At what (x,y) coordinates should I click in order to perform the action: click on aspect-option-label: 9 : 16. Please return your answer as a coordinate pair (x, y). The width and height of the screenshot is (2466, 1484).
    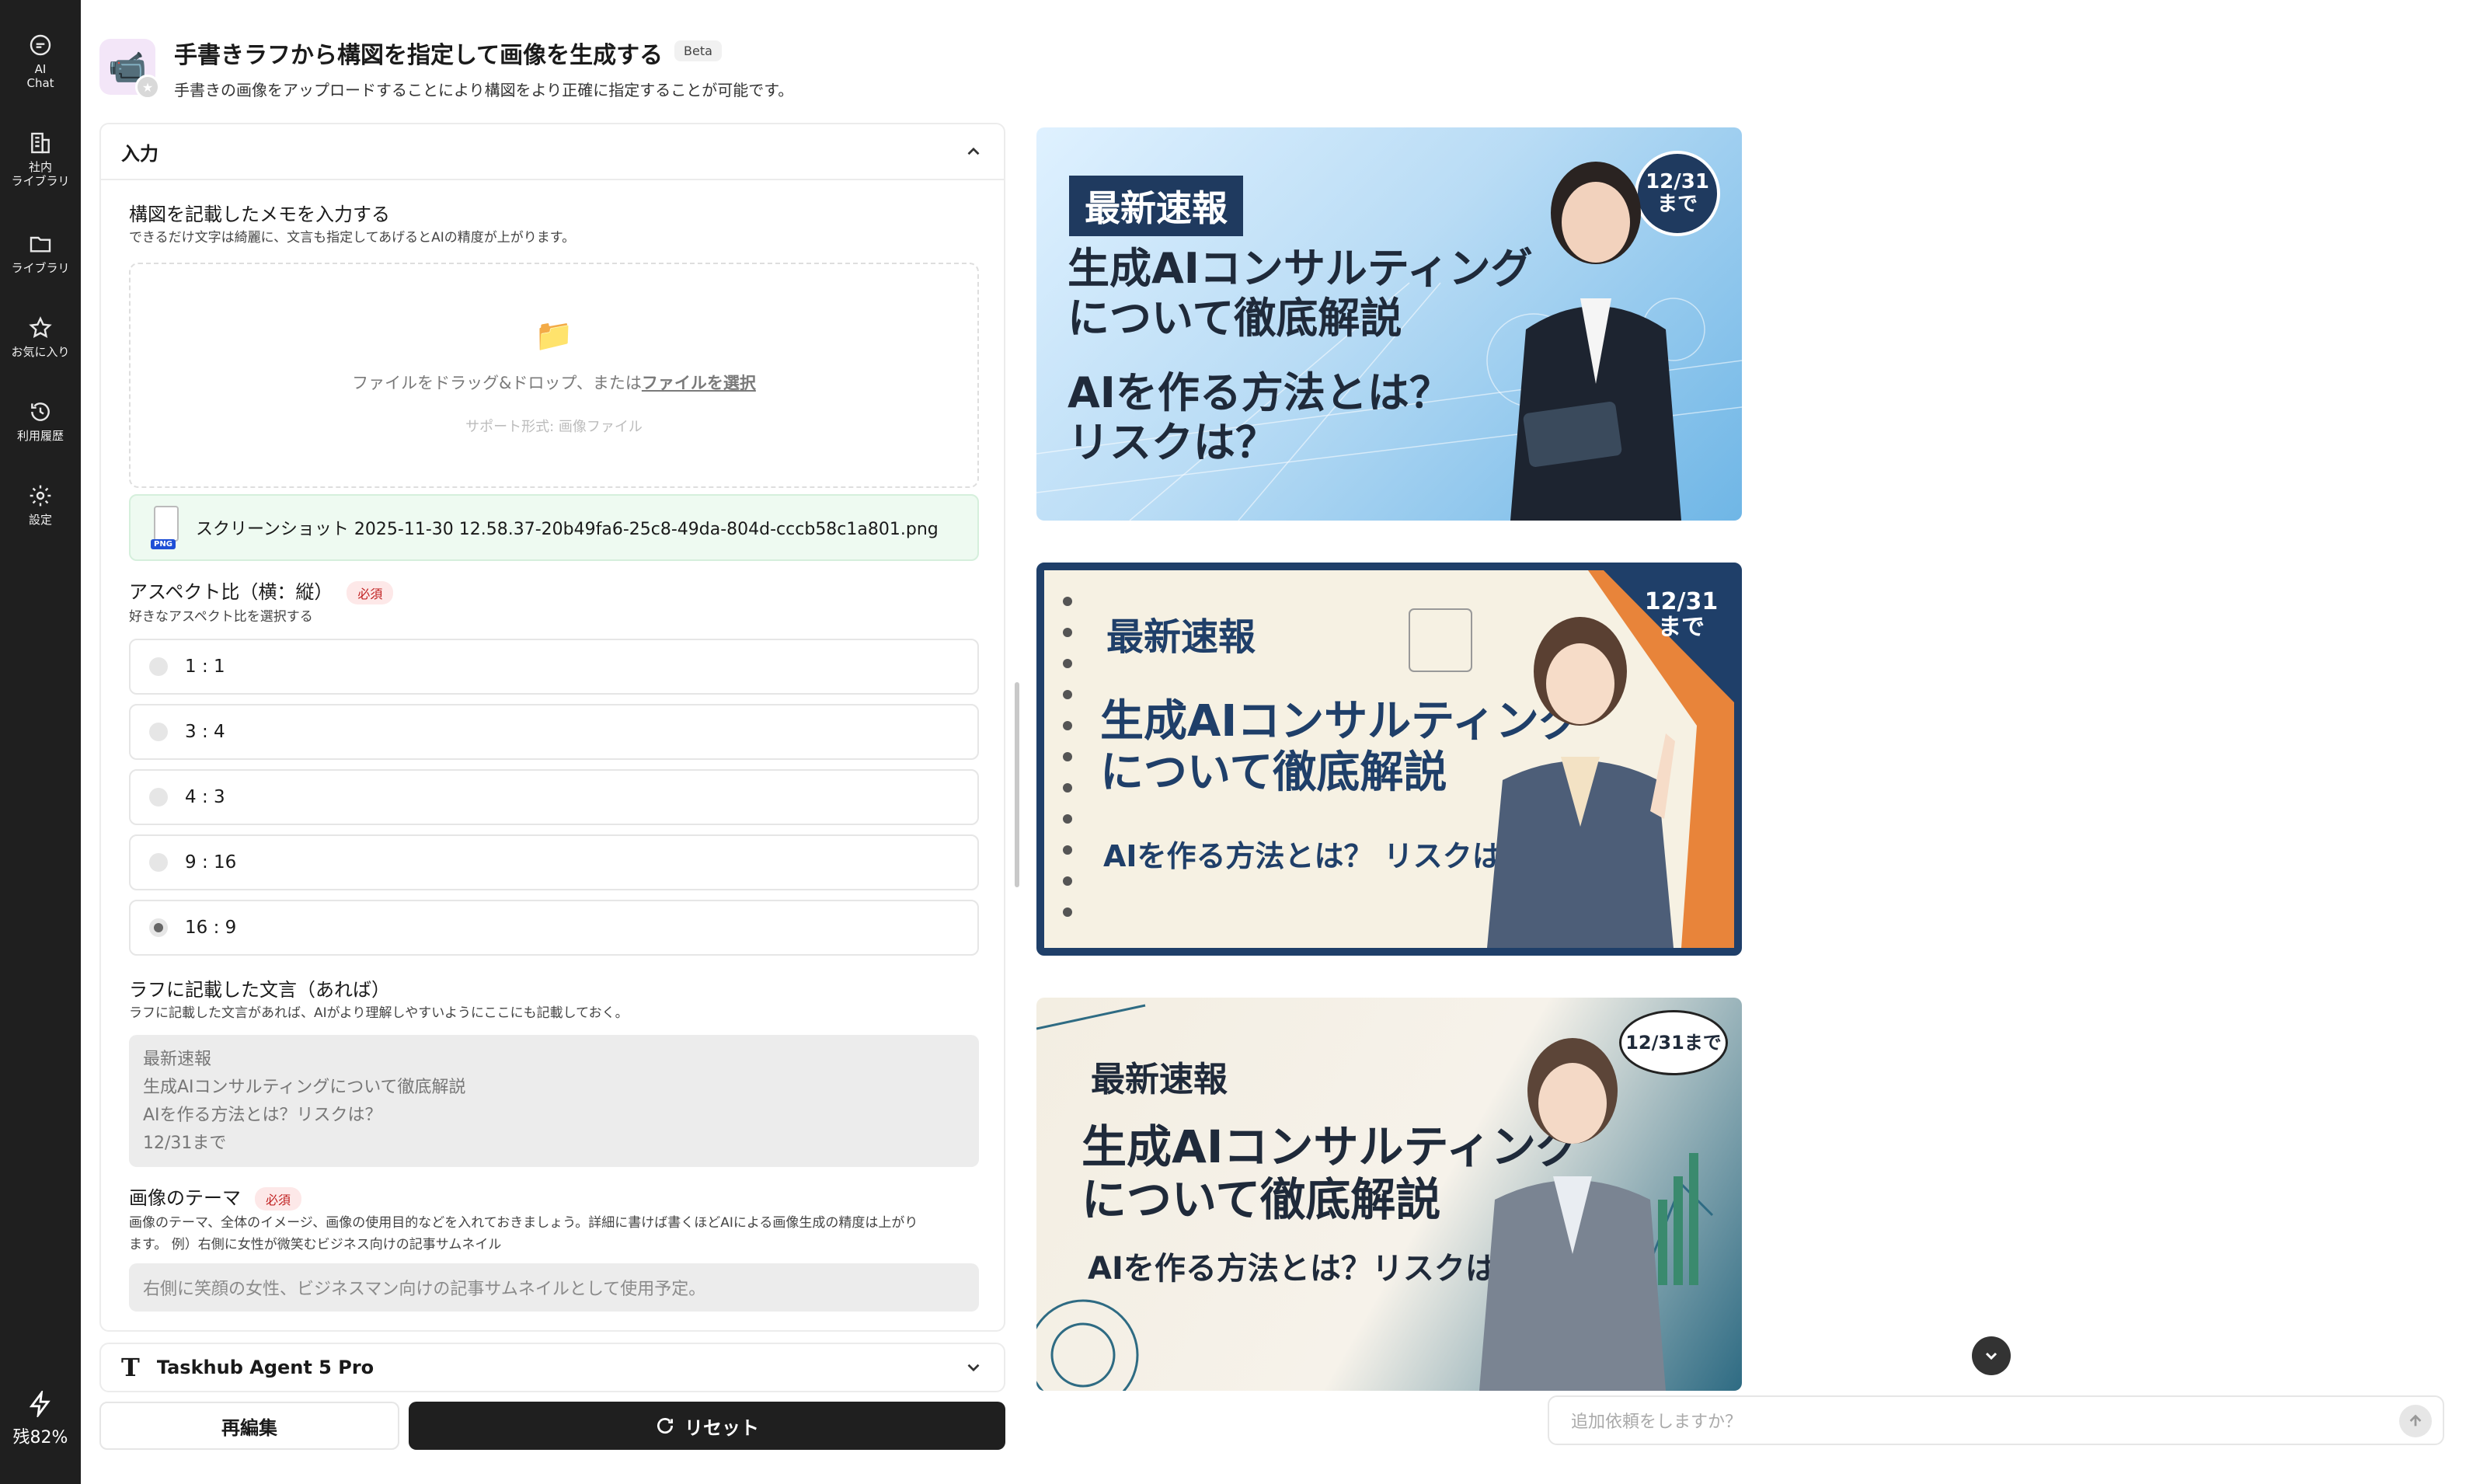
    Looking at the image, I should click on (211, 862).